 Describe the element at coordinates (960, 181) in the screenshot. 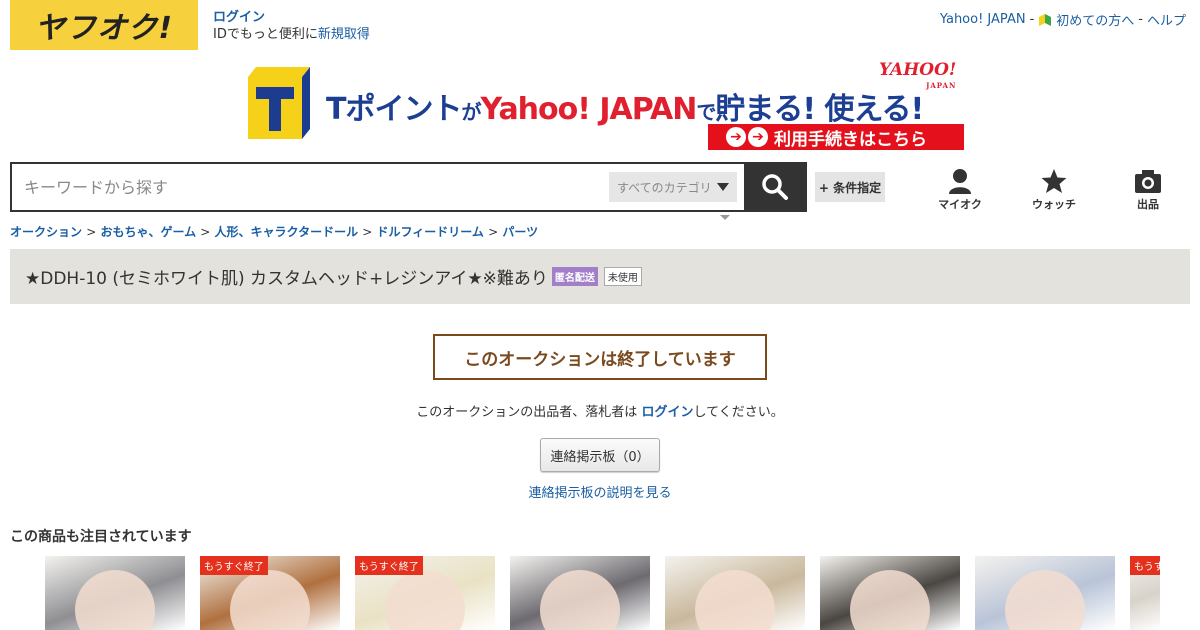

I see `user-icon` at that location.